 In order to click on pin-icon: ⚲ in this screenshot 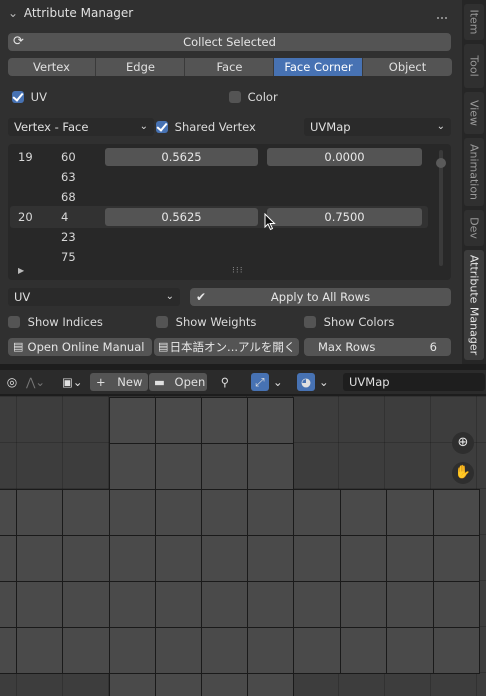, I will do `click(225, 382)`.